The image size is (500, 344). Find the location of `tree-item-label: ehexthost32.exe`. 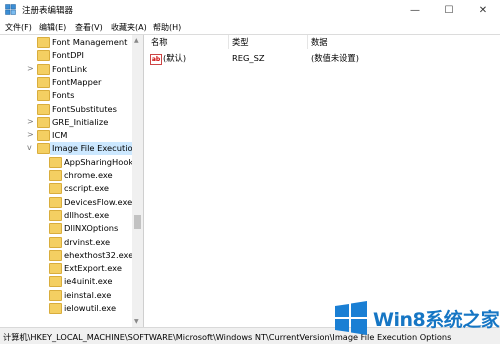

tree-item-label: ehexthost32.exe is located at coordinates (99, 254).